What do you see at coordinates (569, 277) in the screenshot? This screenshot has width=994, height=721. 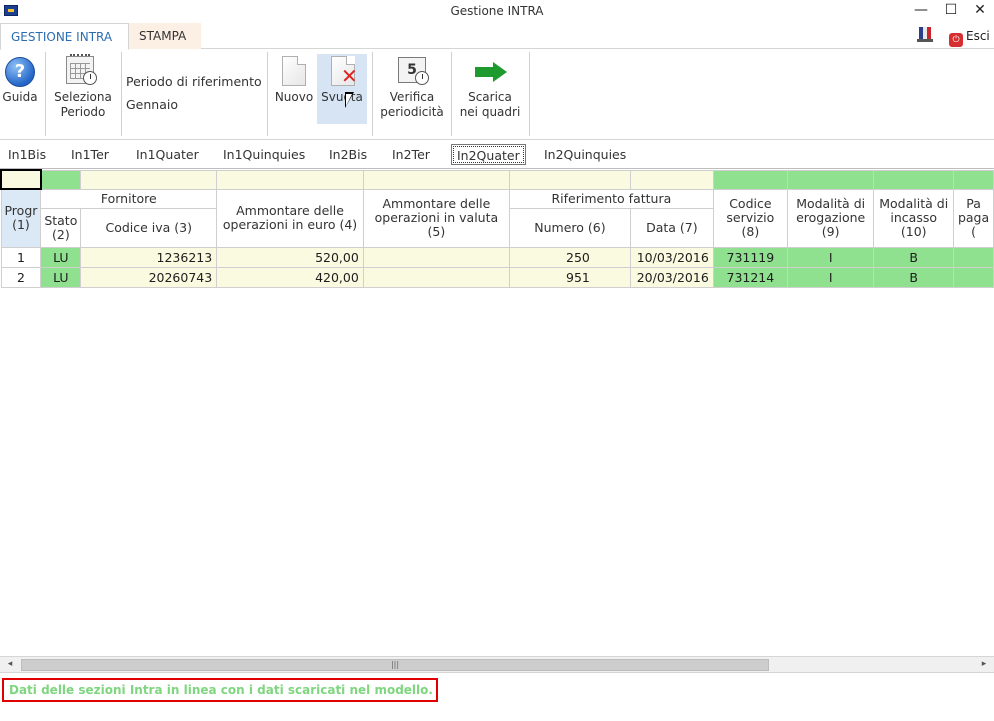 I see `cell-numero: 951` at bounding box center [569, 277].